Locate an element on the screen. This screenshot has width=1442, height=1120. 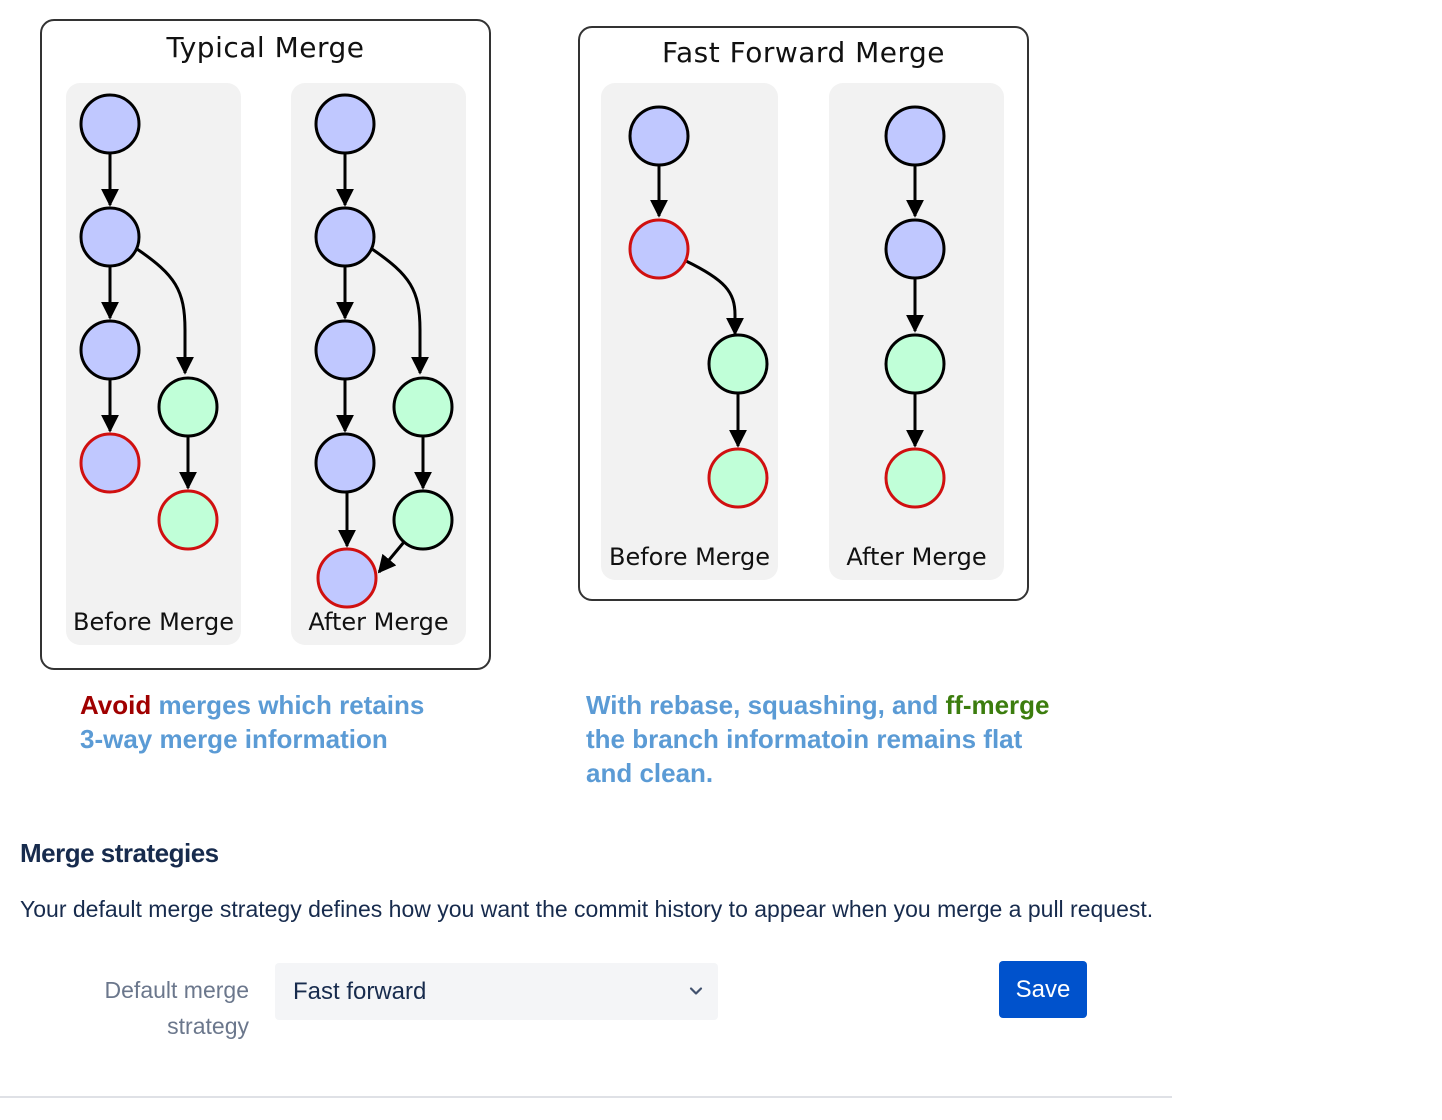
section-title: Merge strategies is located at coordinates (119, 853).